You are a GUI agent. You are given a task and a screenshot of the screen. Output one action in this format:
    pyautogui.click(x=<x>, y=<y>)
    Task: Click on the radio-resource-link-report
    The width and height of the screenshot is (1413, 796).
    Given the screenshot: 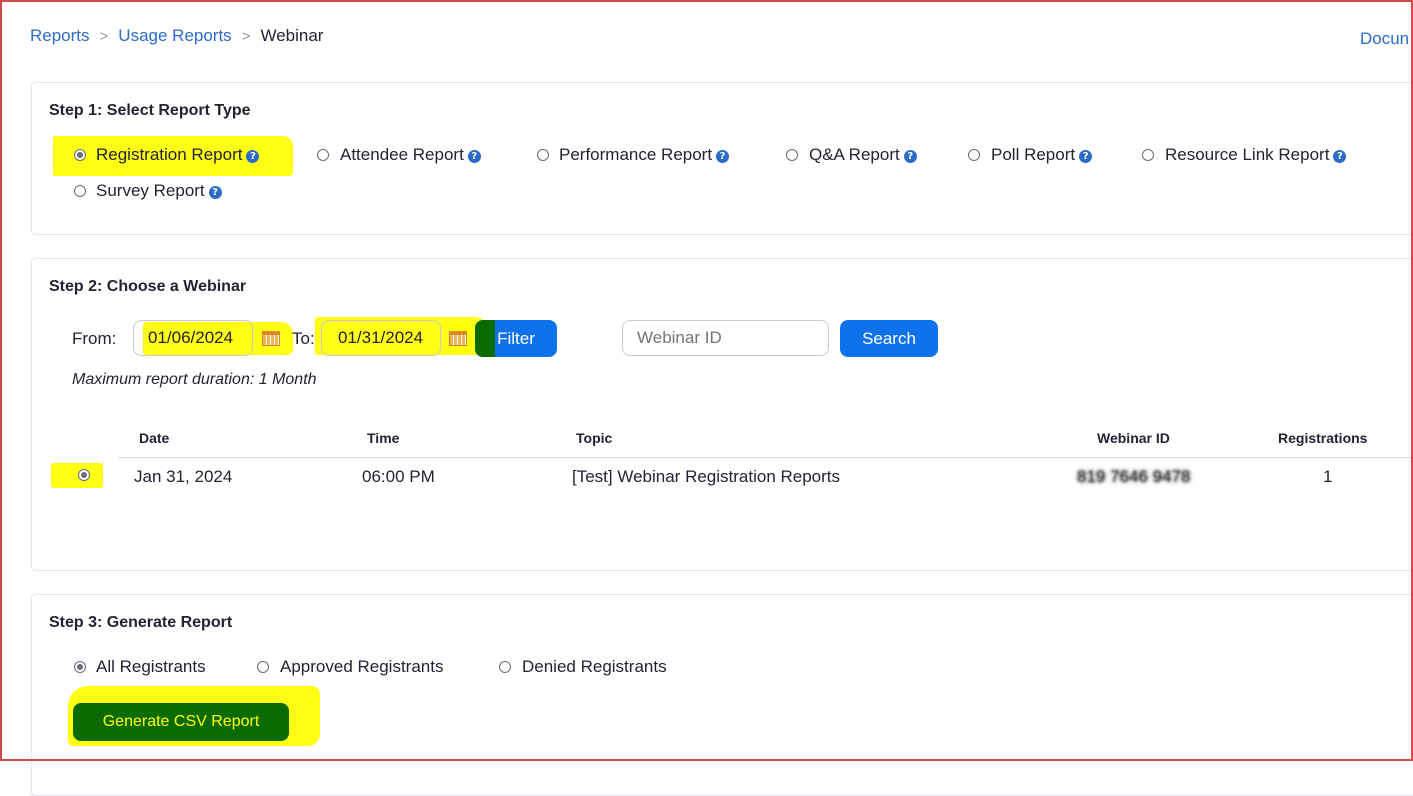 What is the action you would take?
    pyautogui.click(x=1148, y=155)
    